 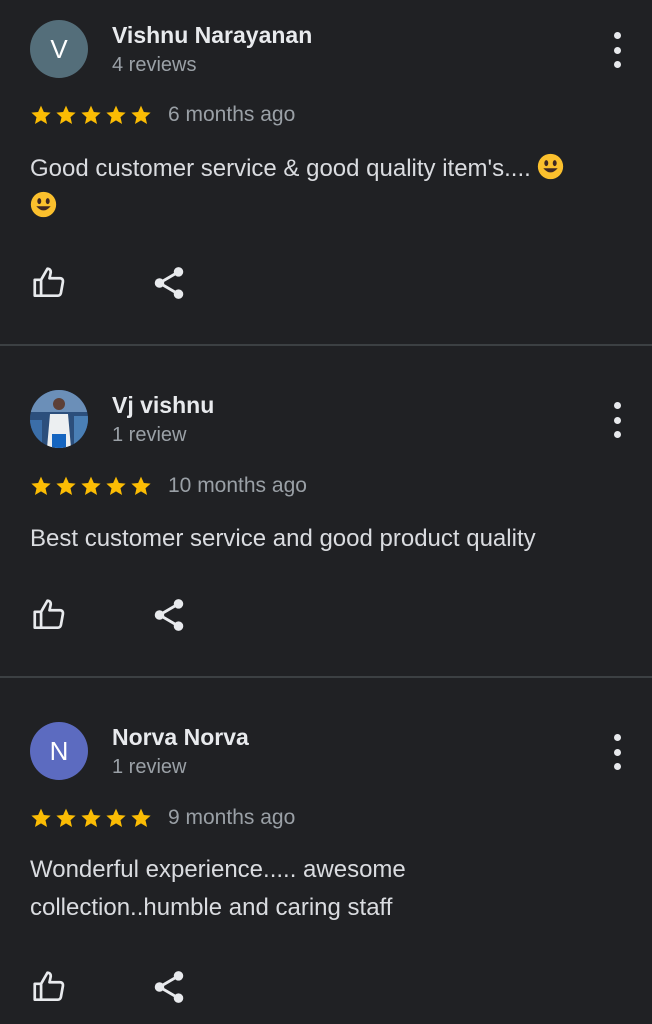 I want to click on author-review-count: 4 reviews, so click(x=154, y=65).